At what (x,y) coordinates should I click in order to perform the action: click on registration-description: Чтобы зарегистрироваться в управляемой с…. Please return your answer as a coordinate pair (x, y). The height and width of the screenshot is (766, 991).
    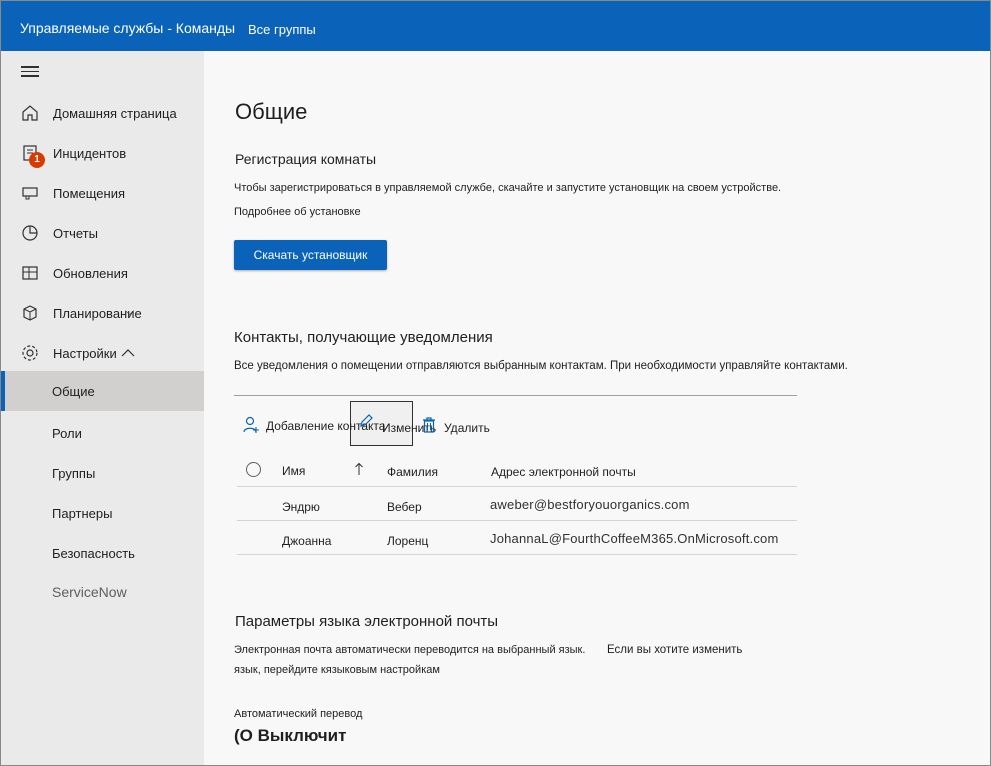
    Looking at the image, I should click on (508, 188).